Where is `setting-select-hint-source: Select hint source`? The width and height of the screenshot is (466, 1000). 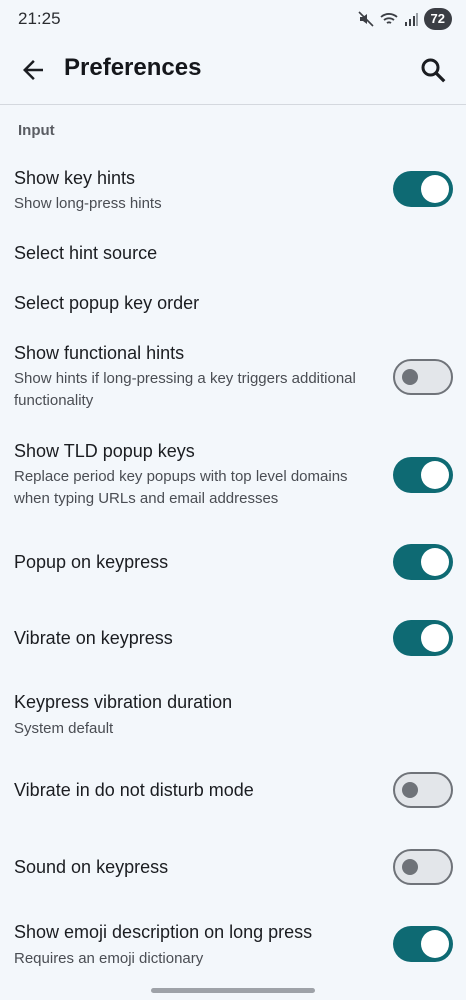 setting-select-hint-source: Select hint source is located at coordinates (233, 254).